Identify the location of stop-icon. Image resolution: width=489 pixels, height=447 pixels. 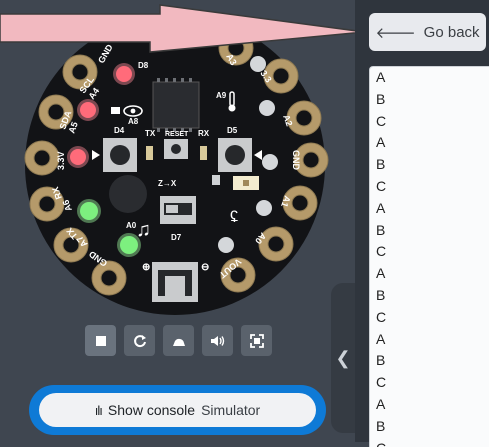
(100, 340).